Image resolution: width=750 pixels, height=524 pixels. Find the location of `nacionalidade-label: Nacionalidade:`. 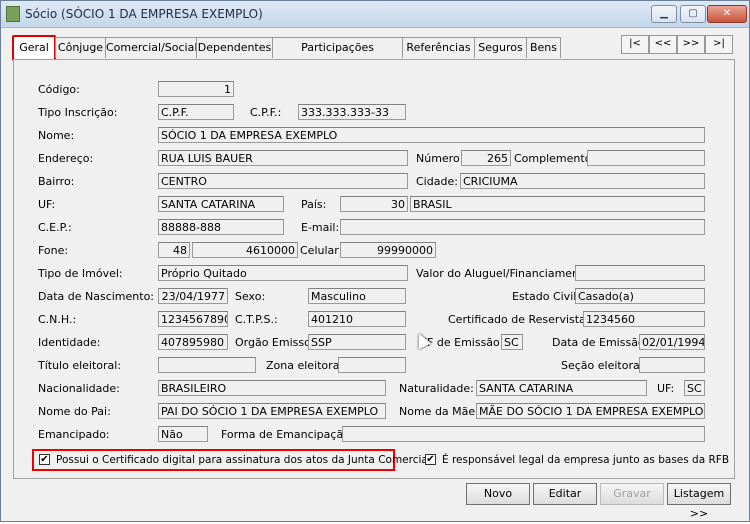

nacionalidade-label: Nacionalidade: is located at coordinates (79, 388).